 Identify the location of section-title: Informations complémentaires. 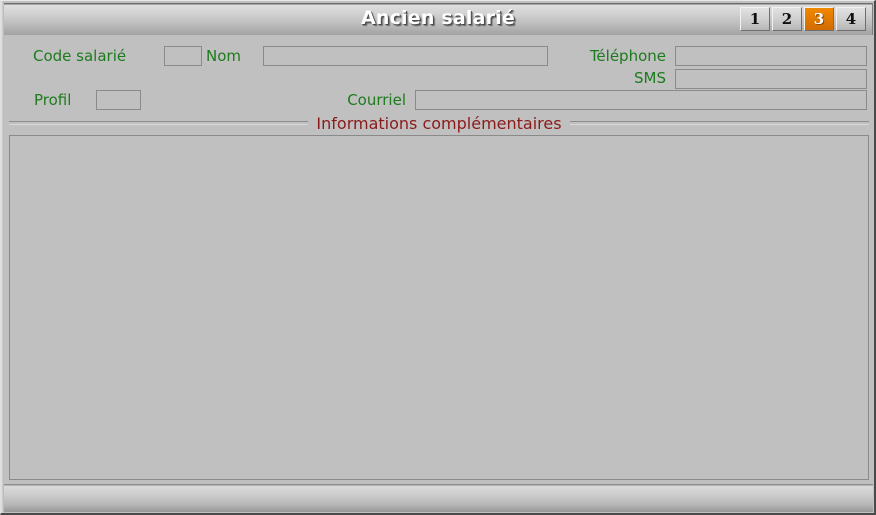
(439, 123).